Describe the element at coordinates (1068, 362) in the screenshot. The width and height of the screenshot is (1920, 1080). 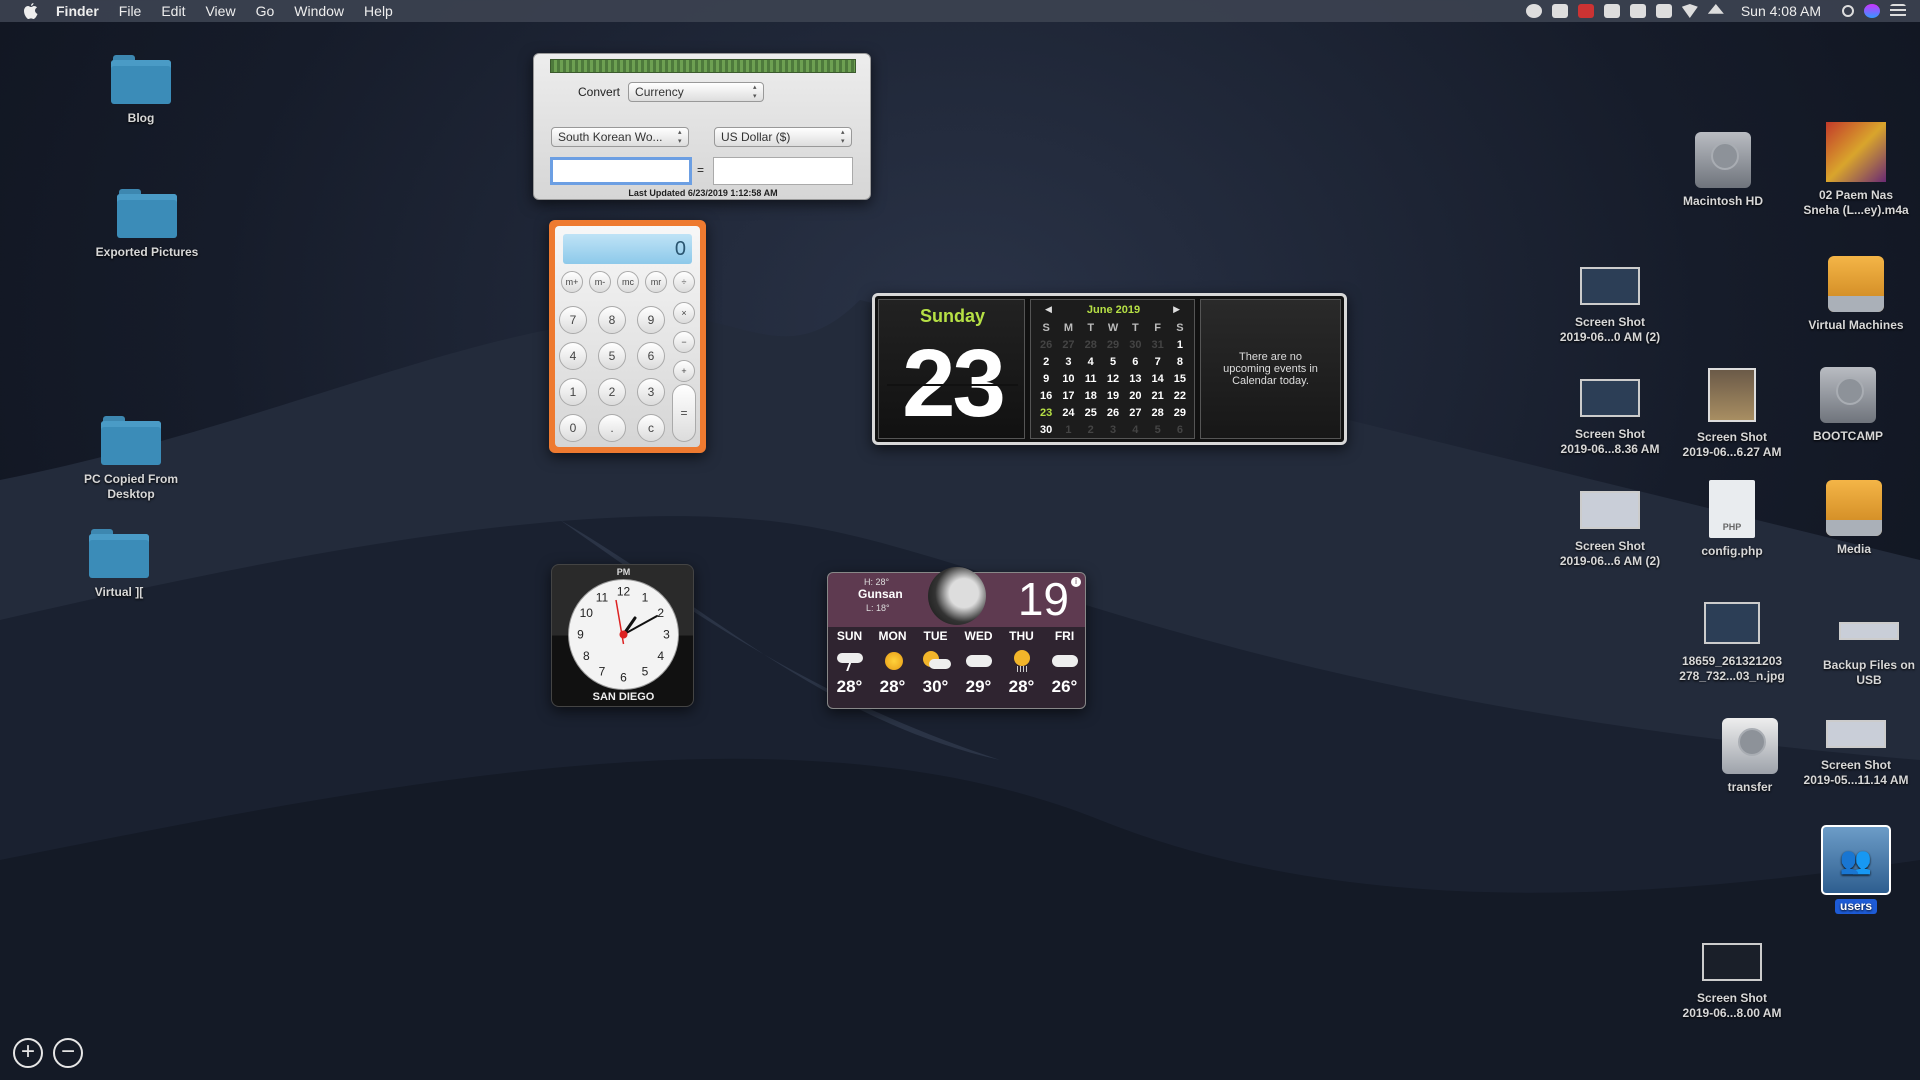
I see `calendar-day: 3` at that location.